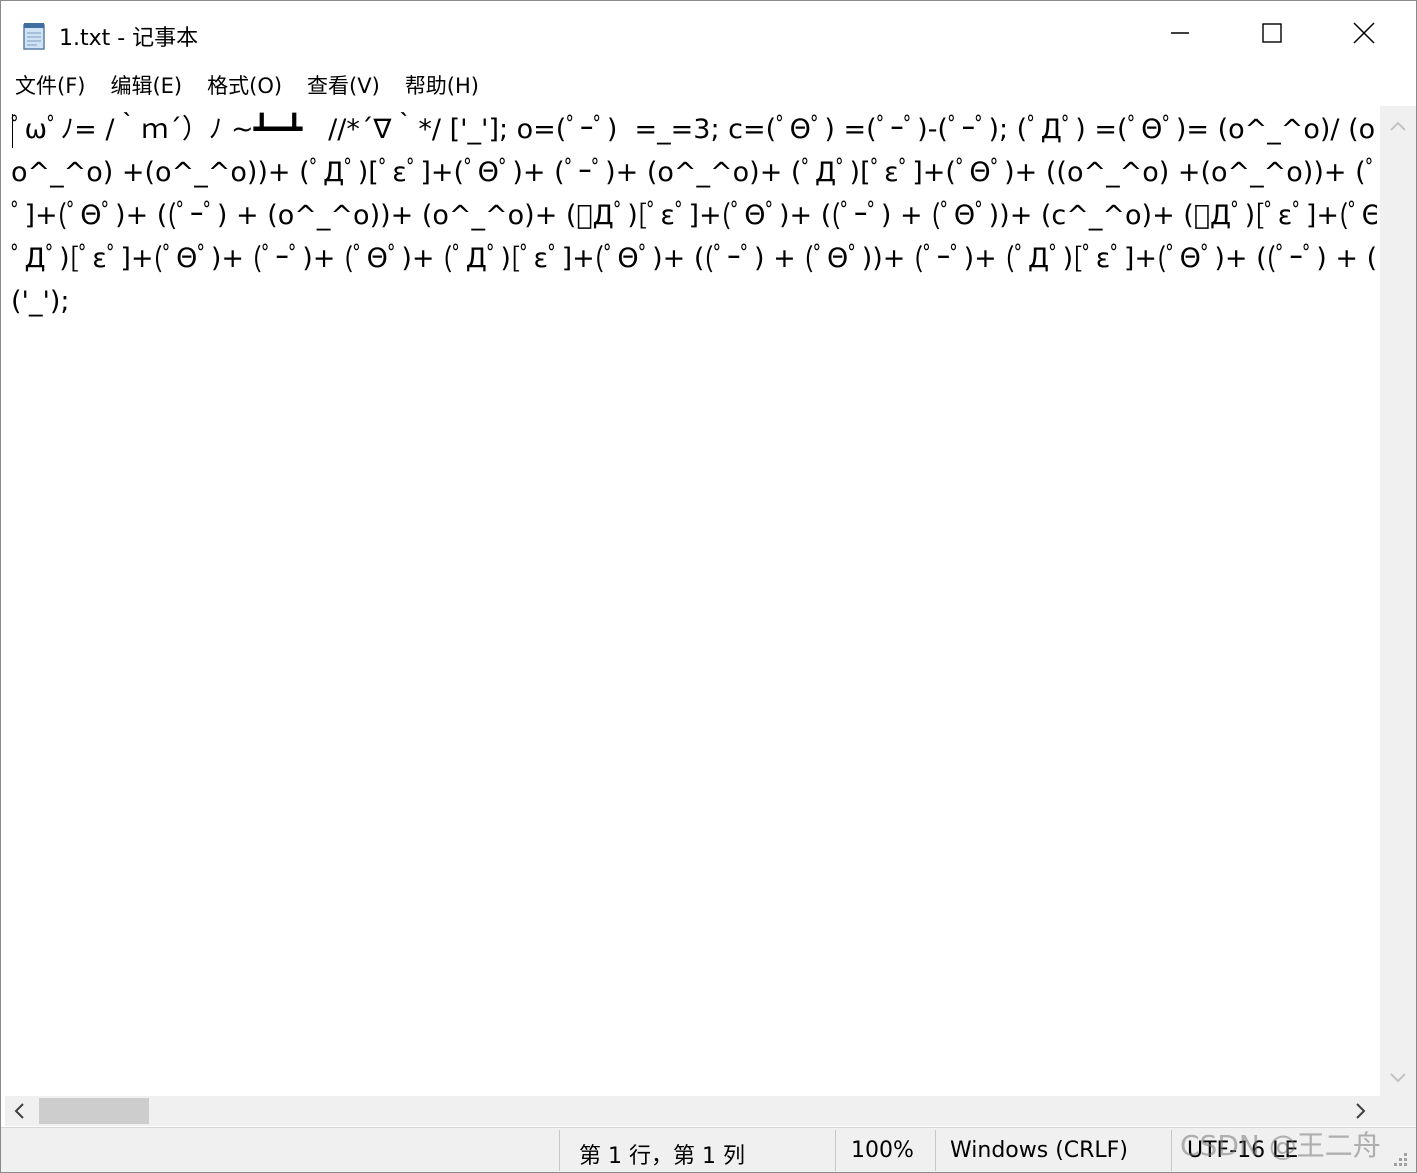 The width and height of the screenshot is (1417, 1173). I want to click on menu-bar: 文件(F) 编辑(E) 格式(O) 查看(V) 帮助(H), so click(708, 85).